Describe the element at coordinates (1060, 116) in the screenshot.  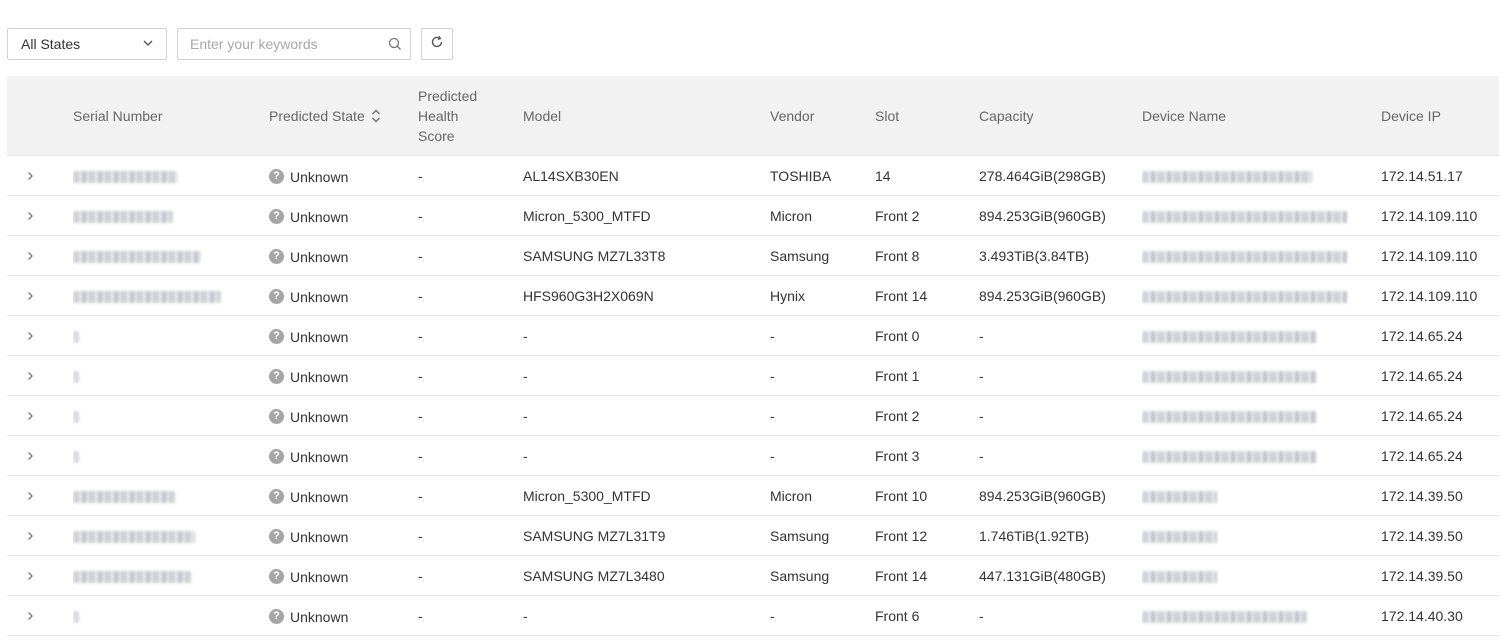
I see `capacity-header: Capacity` at that location.